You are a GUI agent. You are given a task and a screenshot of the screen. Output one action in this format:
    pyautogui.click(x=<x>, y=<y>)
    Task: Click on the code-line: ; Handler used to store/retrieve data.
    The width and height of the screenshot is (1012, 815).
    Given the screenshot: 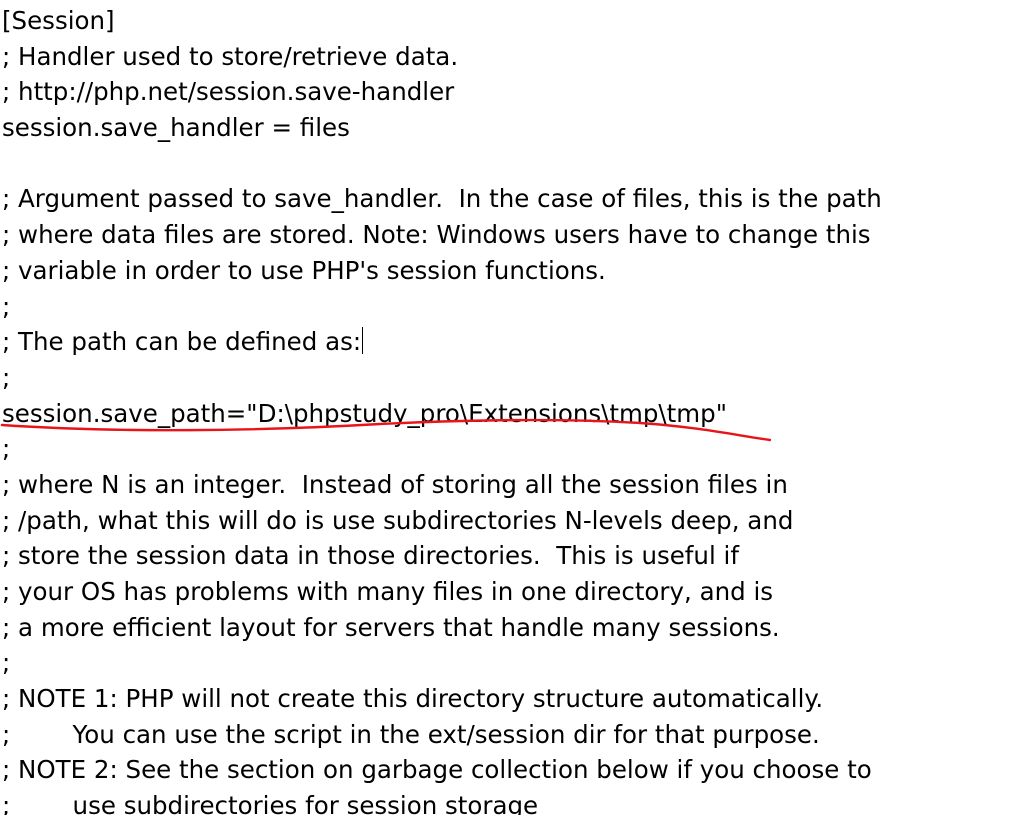 What is the action you would take?
    pyautogui.click(x=230, y=56)
    